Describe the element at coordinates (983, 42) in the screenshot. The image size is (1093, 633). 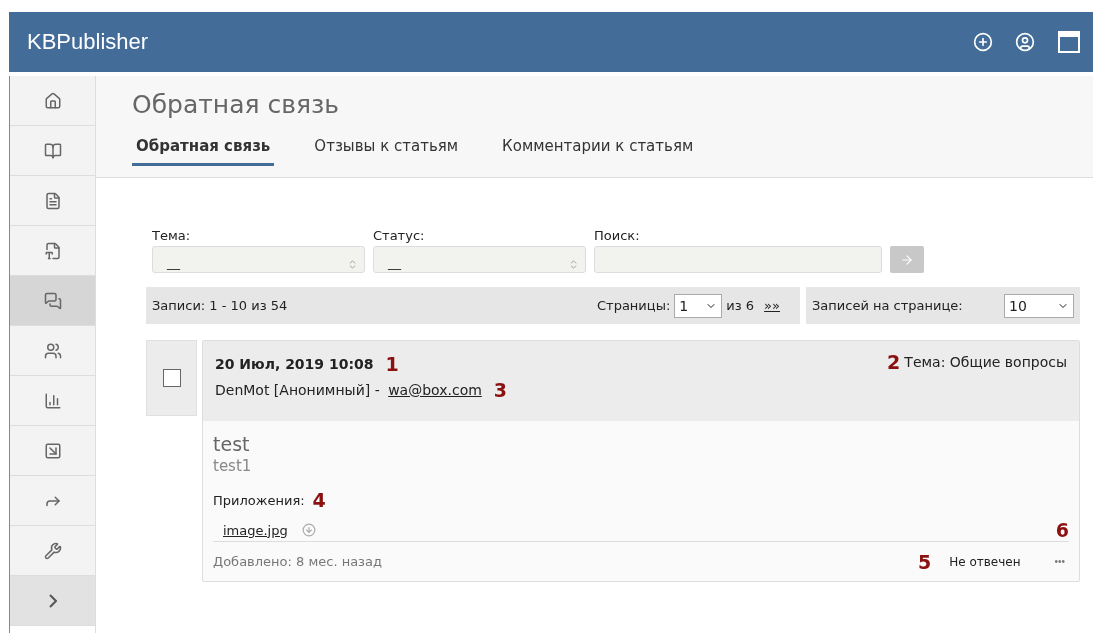
I see `add-icon` at that location.